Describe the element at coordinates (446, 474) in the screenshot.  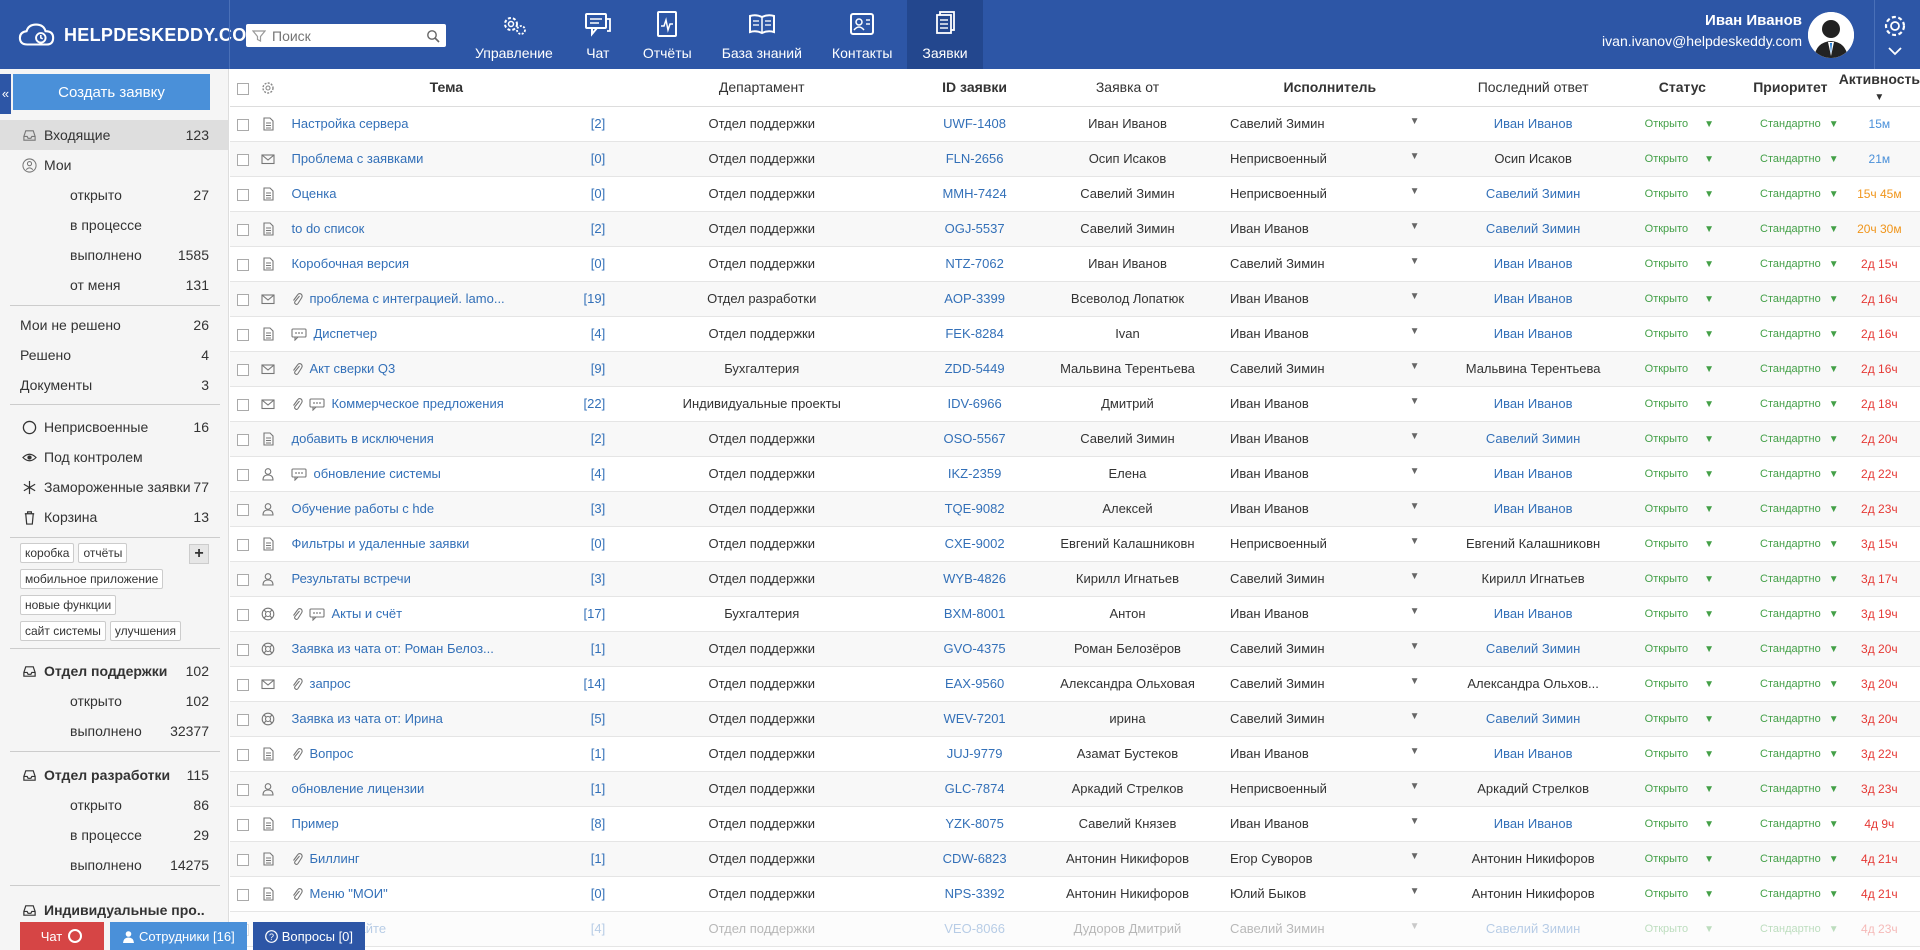
I see `ticket-subject-cell: обновление системы [4]` at that location.